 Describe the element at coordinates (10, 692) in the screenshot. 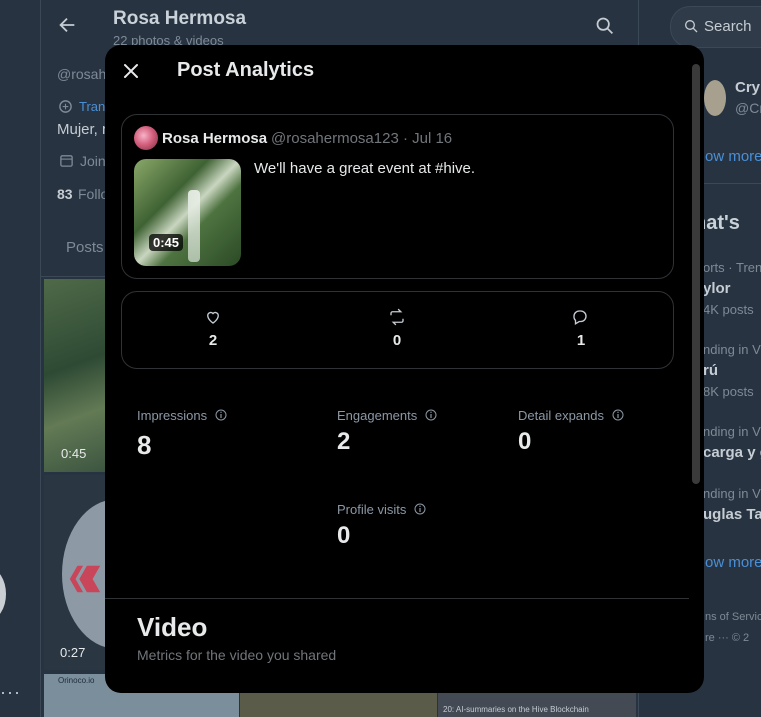

I see `more-options-icon: ···` at that location.